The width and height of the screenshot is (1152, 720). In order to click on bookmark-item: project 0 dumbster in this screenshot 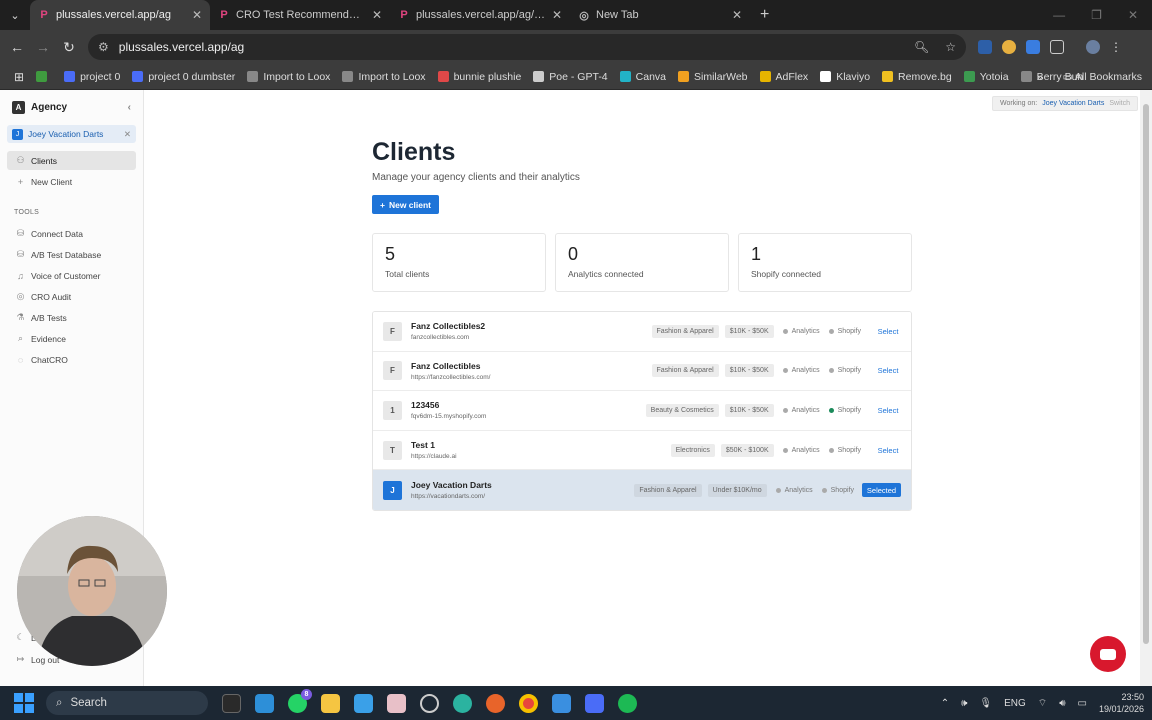, I will do `click(183, 77)`.